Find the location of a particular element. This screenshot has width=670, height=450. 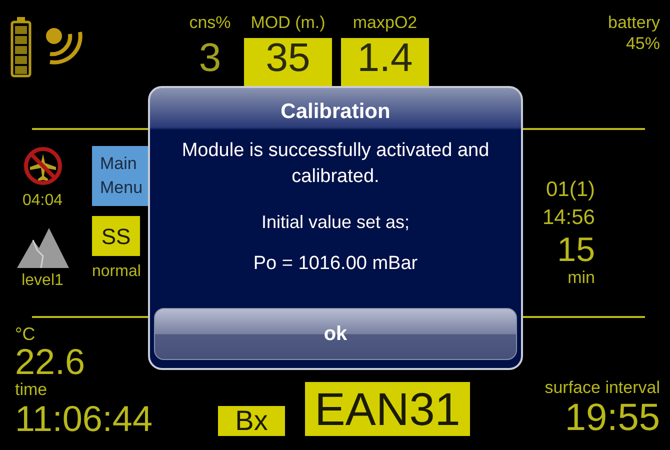

calibration-reading: Po = 1016.00 mBar is located at coordinates (335, 264).